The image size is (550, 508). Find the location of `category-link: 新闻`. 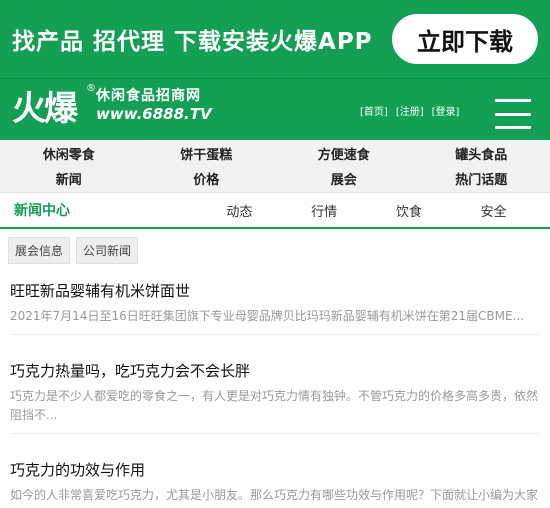

category-link: 新闻 is located at coordinates (69, 178).